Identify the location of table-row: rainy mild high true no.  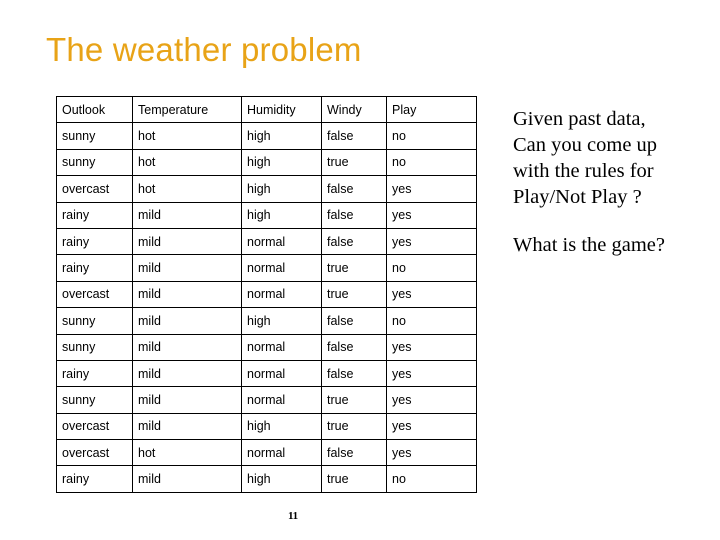
(266, 479).